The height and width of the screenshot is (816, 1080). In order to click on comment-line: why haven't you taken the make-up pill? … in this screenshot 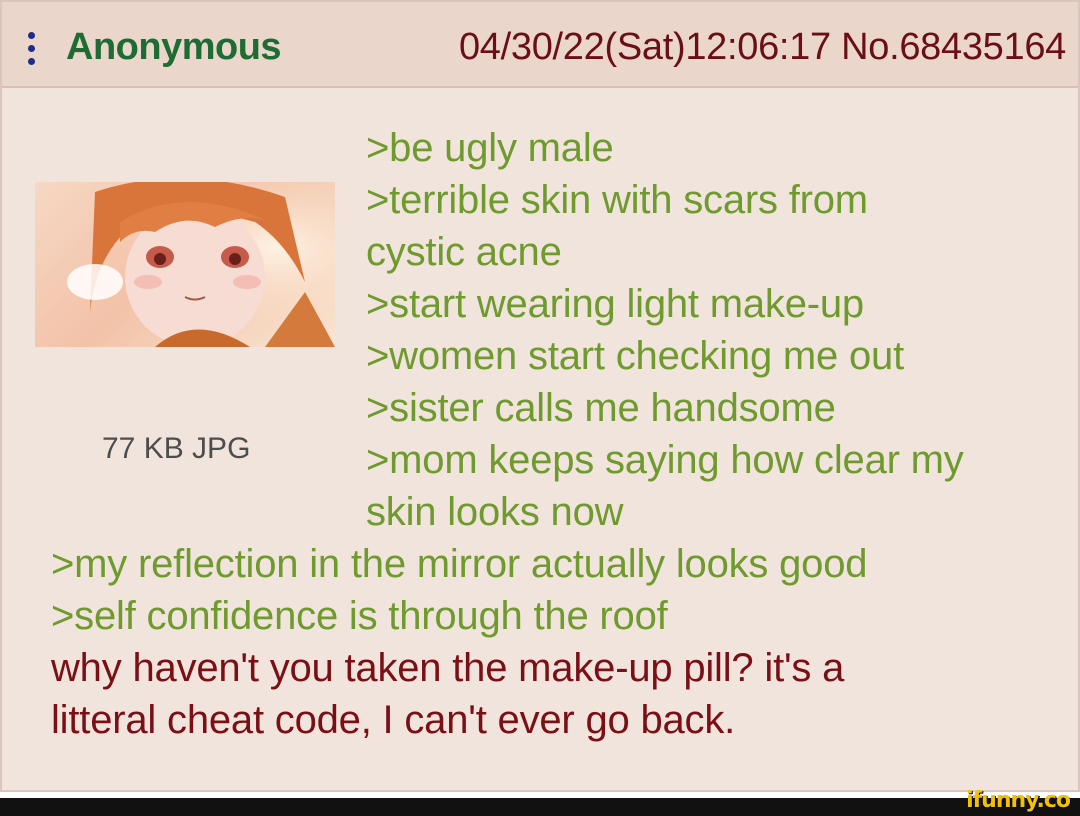, I will do `click(448, 668)`.